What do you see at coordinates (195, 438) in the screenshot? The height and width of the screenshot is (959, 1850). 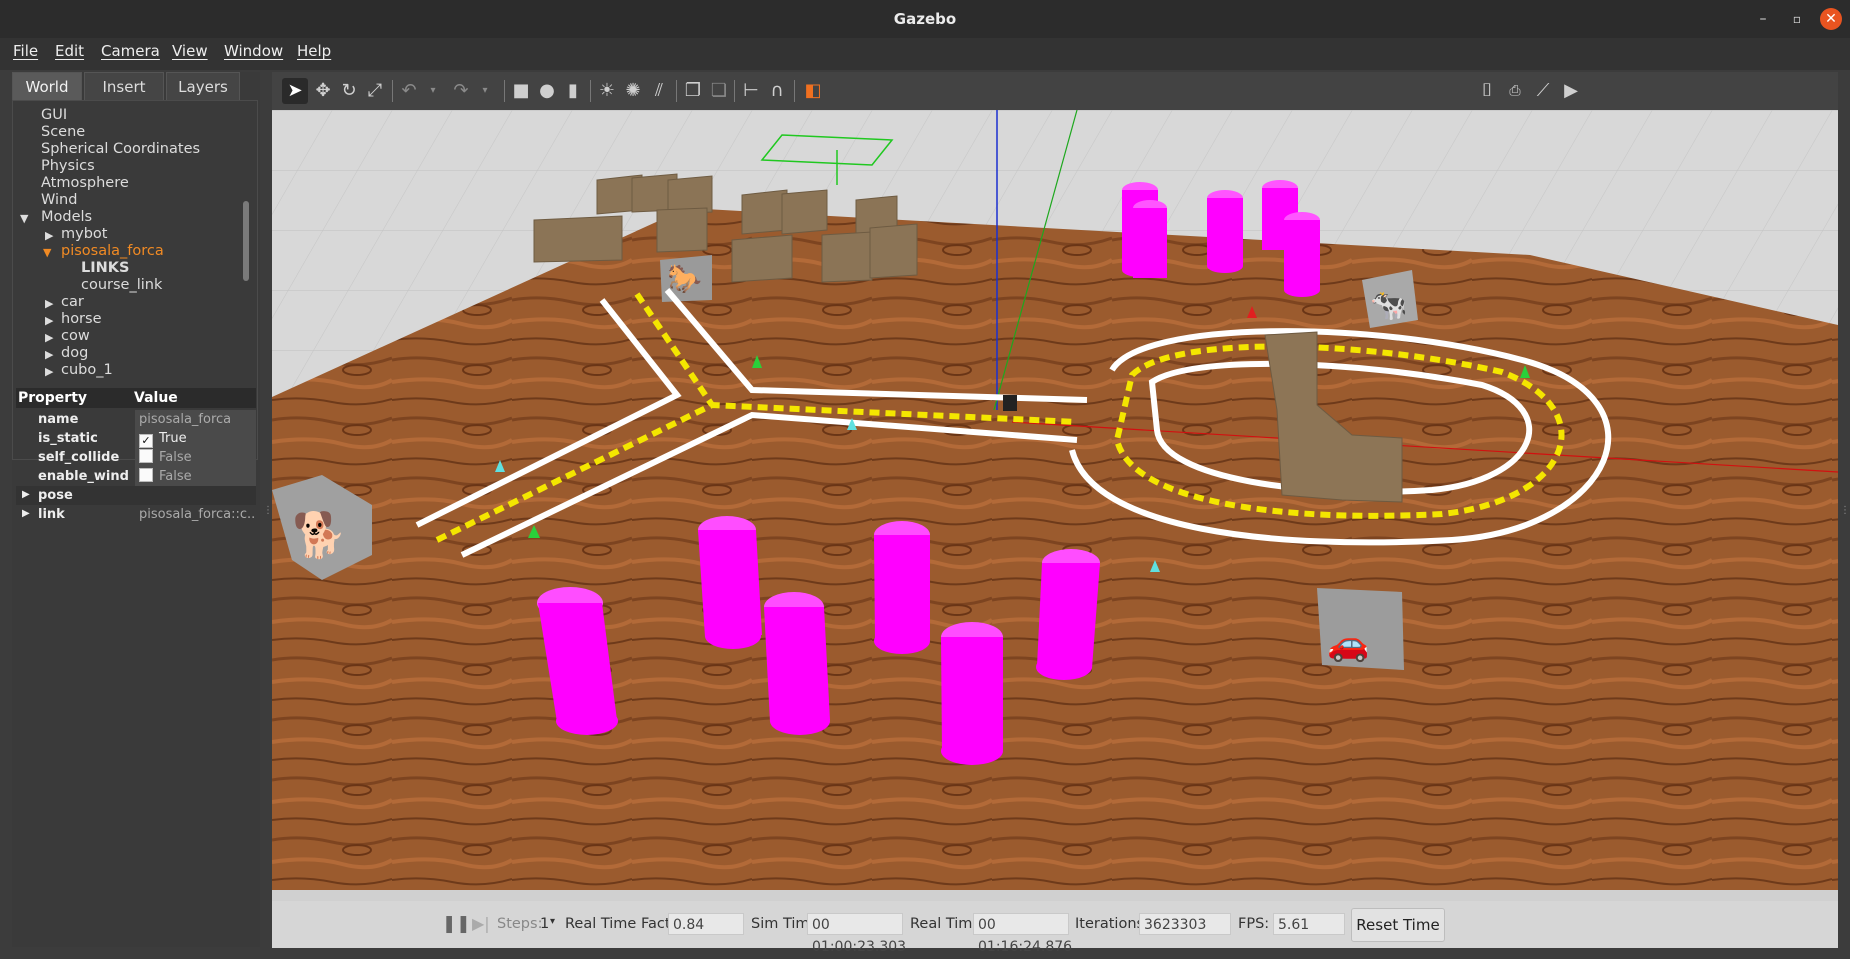 I see `property-value-cell: ✓ True` at bounding box center [195, 438].